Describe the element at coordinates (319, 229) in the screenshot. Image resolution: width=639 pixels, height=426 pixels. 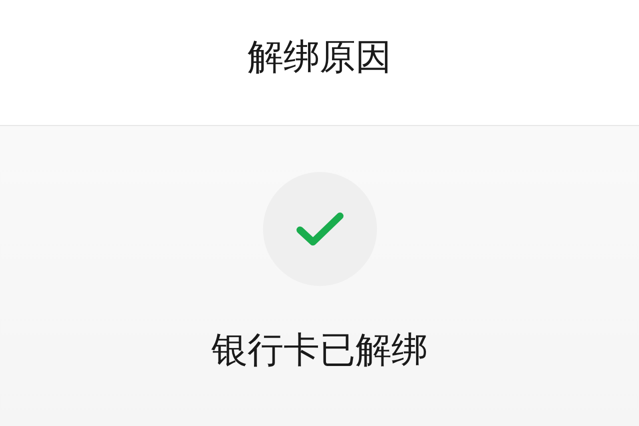
I see `check-icon` at that location.